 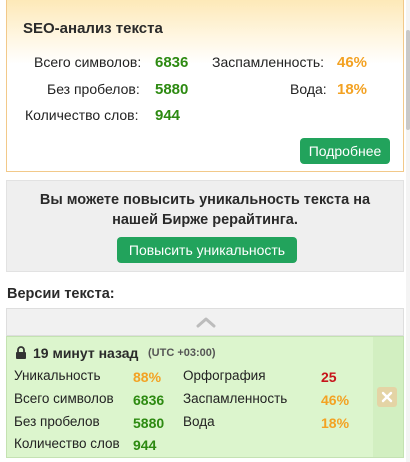 What do you see at coordinates (199, 421) in the screenshot?
I see `version-water-label: Вода` at bounding box center [199, 421].